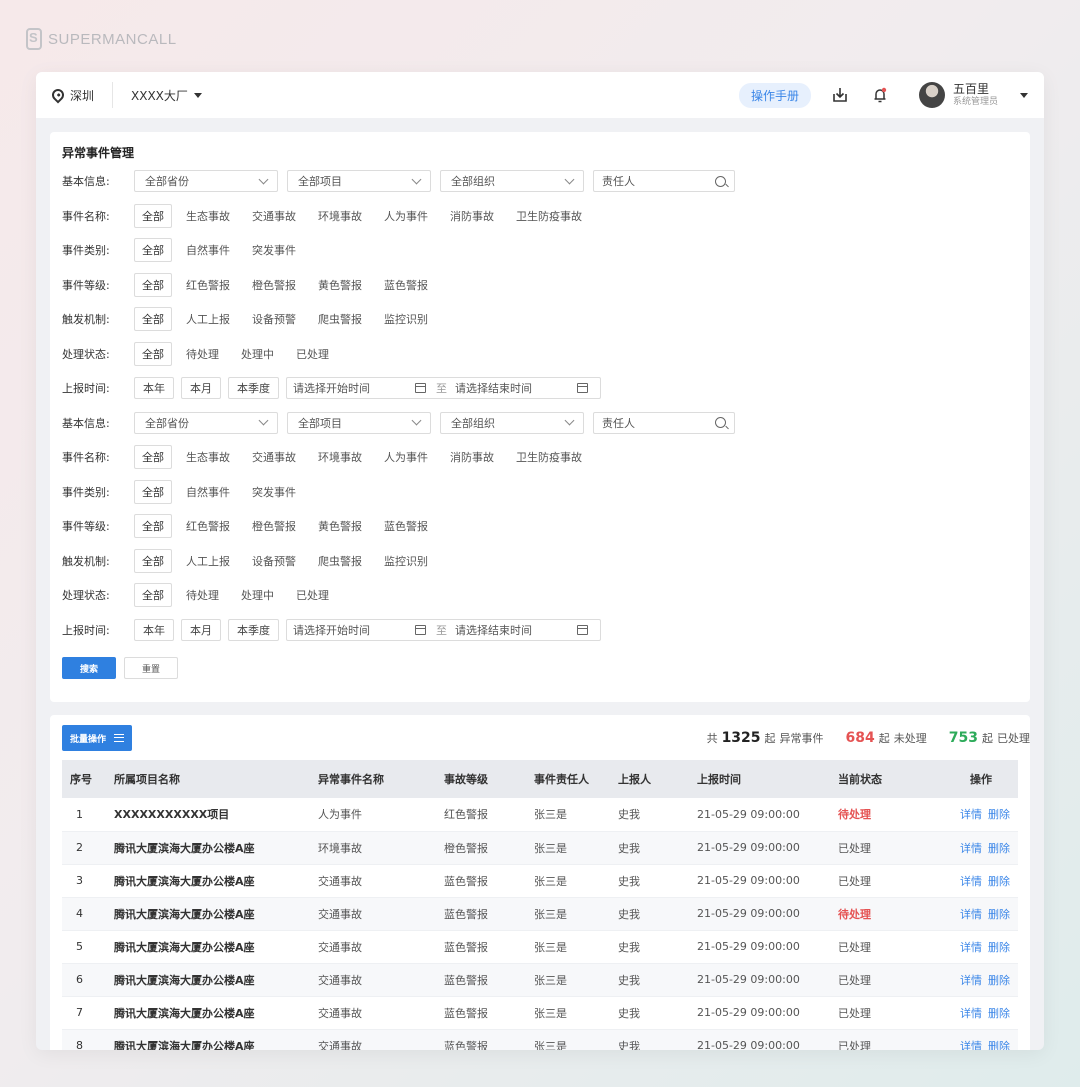 The width and height of the screenshot is (1080, 1087). I want to click on stats-total-suffix: 异常事件, so click(801, 738).